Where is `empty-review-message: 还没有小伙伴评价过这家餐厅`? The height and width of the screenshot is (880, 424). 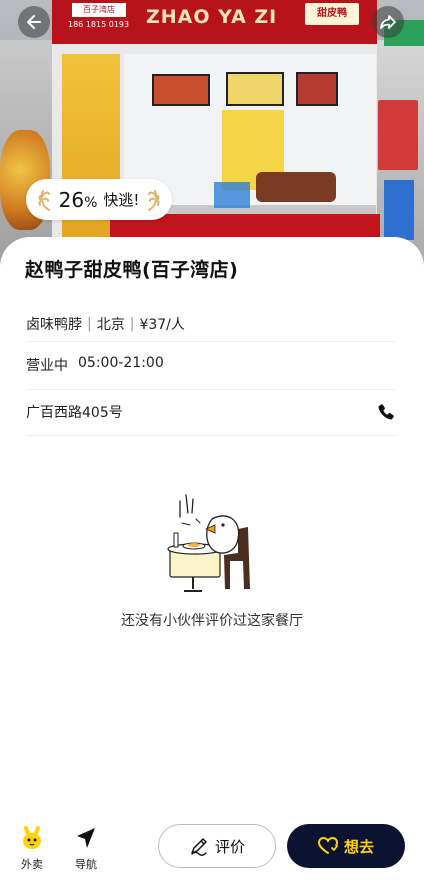 empty-review-message: 还没有小伙伴评价过这家餐厅 is located at coordinates (212, 621).